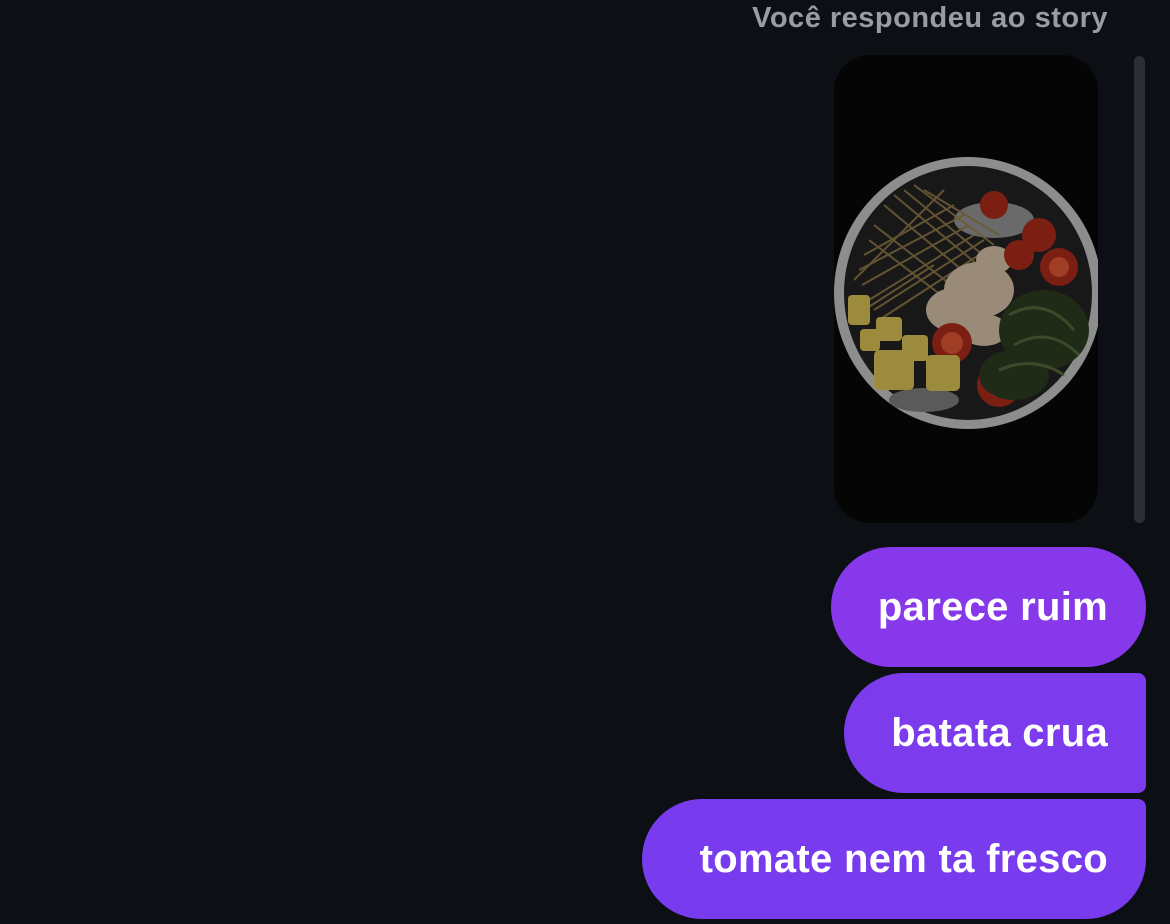 The height and width of the screenshot is (924, 1170). What do you see at coordinates (930, 18) in the screenshot?
I see `story-reply-label: Você respondeu ao story` at bounding box center [930, 18].